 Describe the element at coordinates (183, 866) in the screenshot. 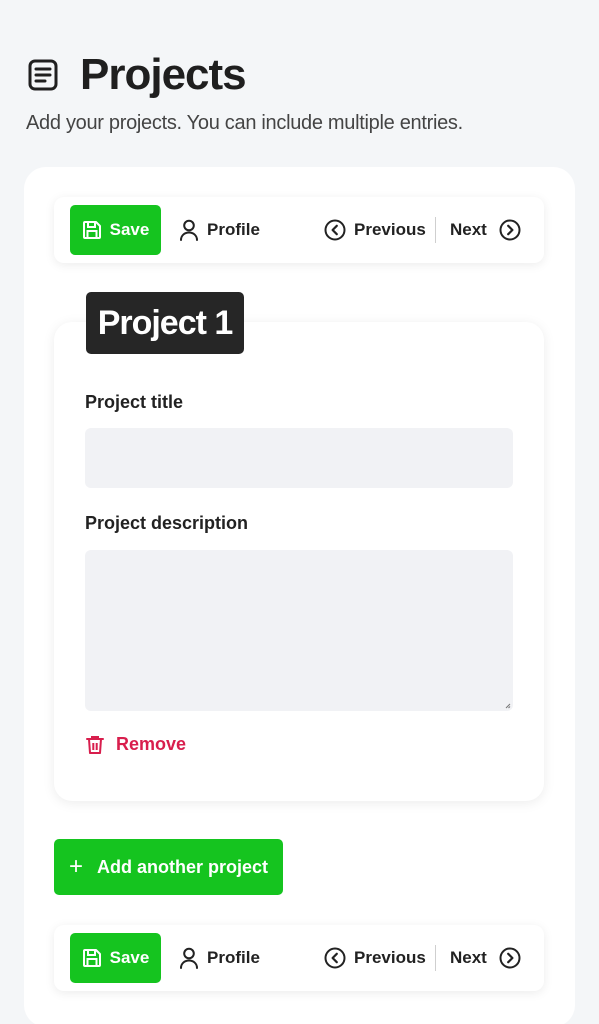

I see `add-project-label: Add another project` at that location.